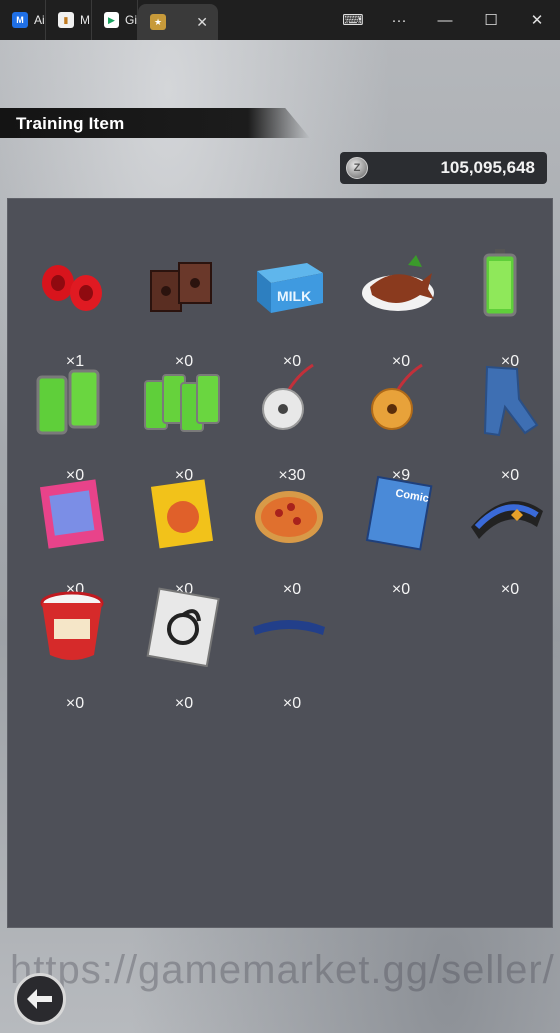 The image size is (560, 1033). Describe the element at coordinates (182, 514) in the screenshot. I see `game-box-icon` at that location.